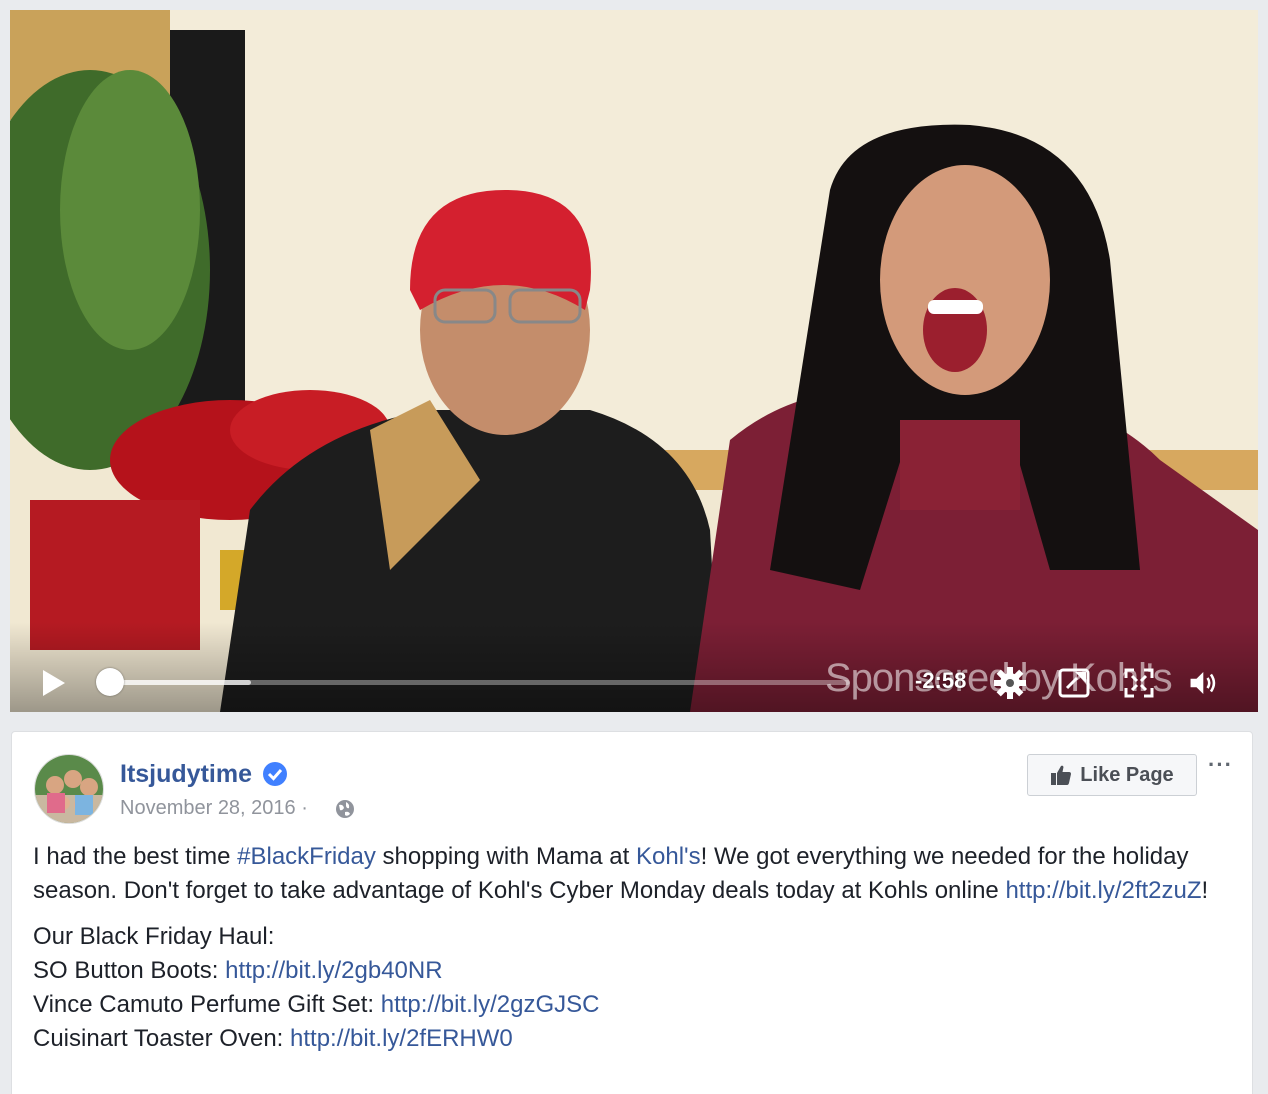 The width and height of the screenshot is (1268, 1094). I want to click on progress-buffered, so click(180, 682).